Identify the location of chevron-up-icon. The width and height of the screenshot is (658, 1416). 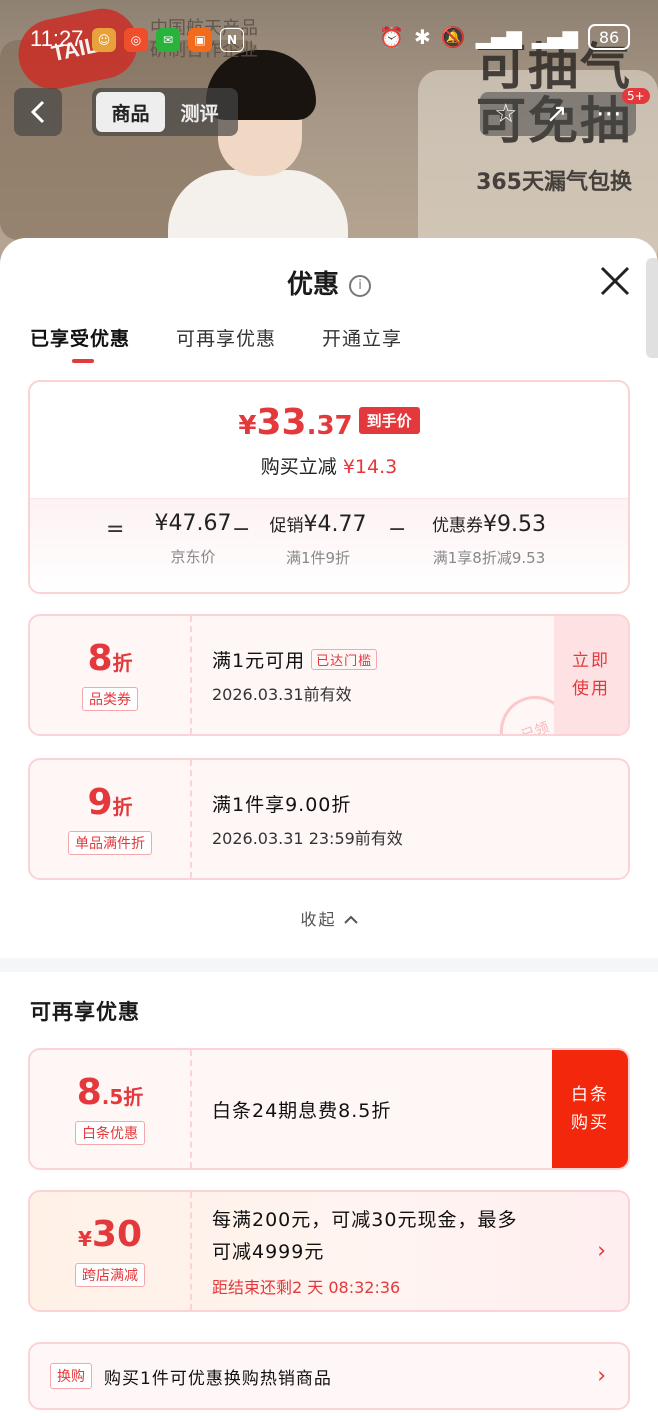
(350, 919).